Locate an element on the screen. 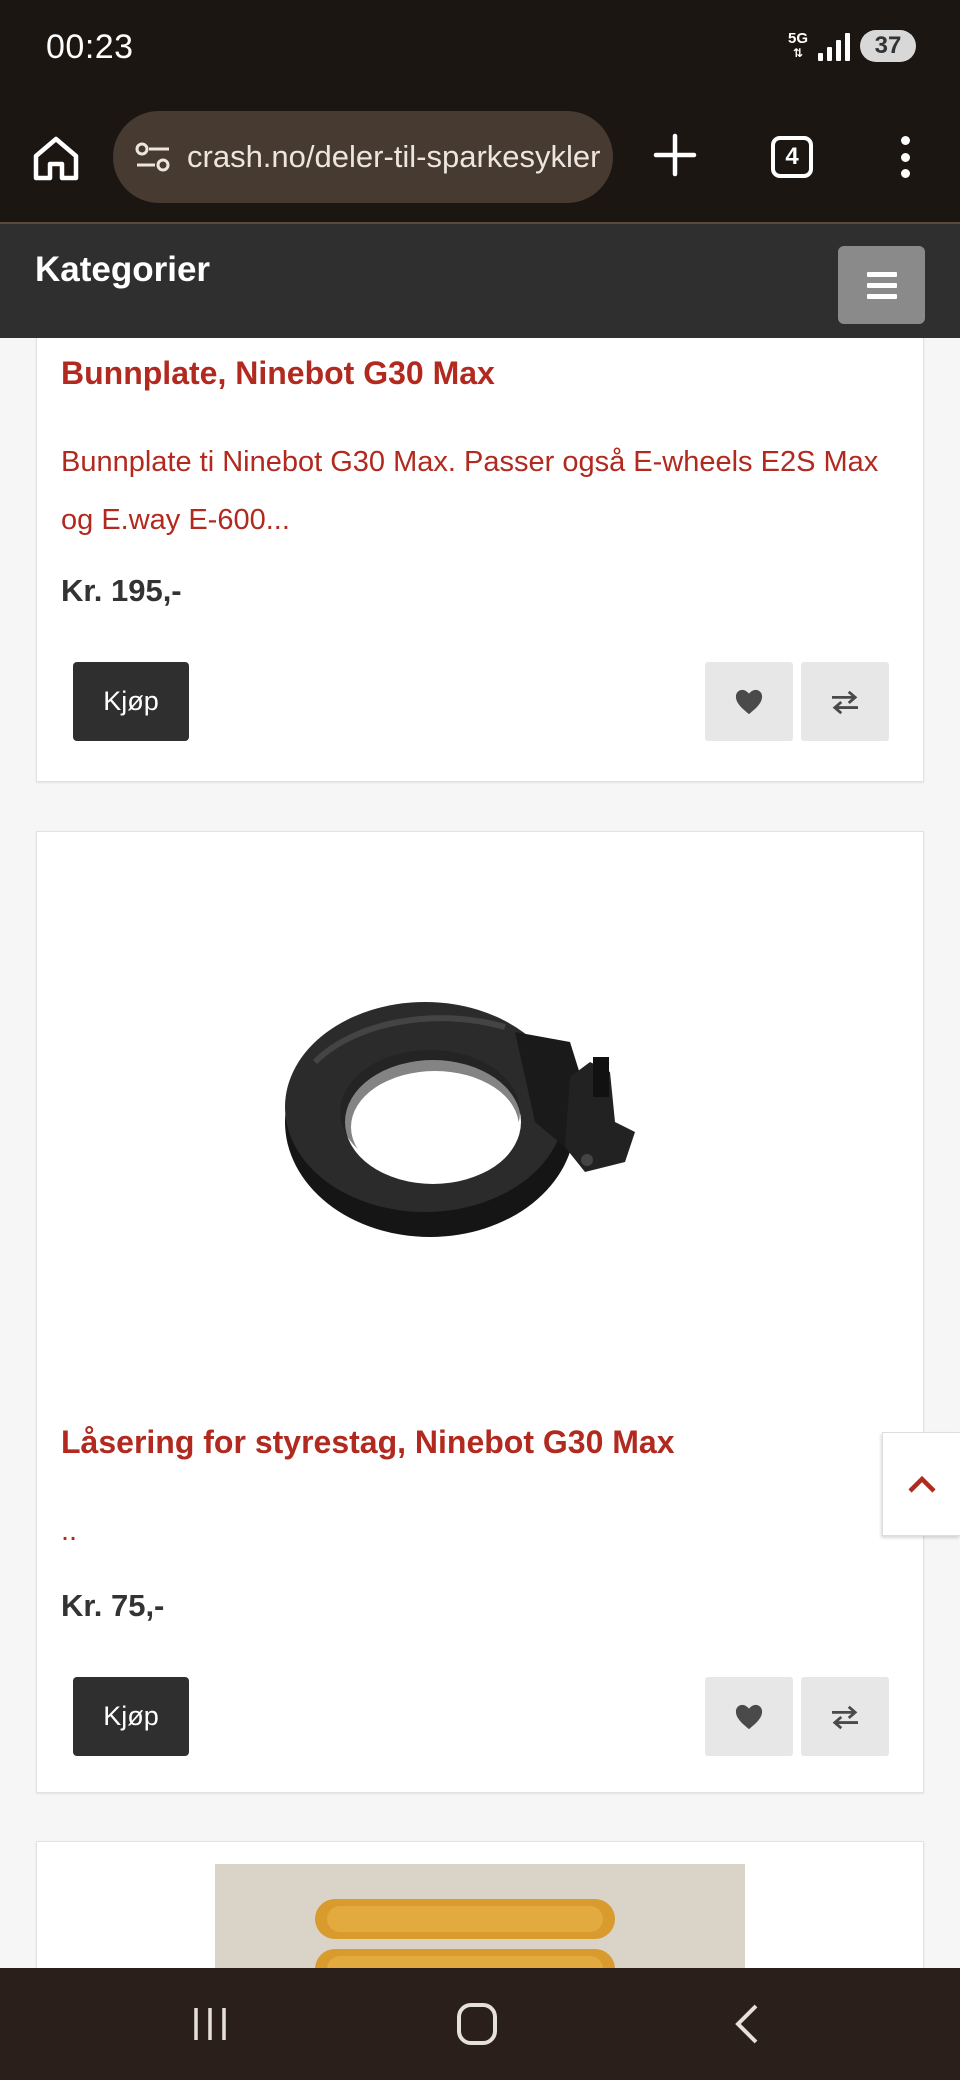 The image size is (960, 2080). status-icons: 5G ⇅ 37 is located at coordinates (852, 46).